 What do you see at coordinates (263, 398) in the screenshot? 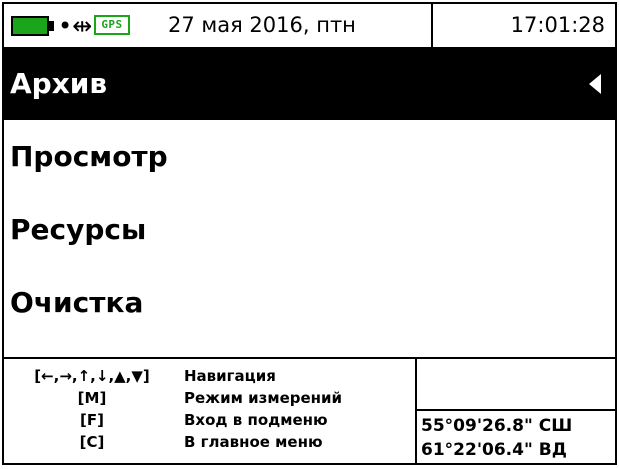
I see `help-desc: Режим измерений` at bounding box center [263, 398].